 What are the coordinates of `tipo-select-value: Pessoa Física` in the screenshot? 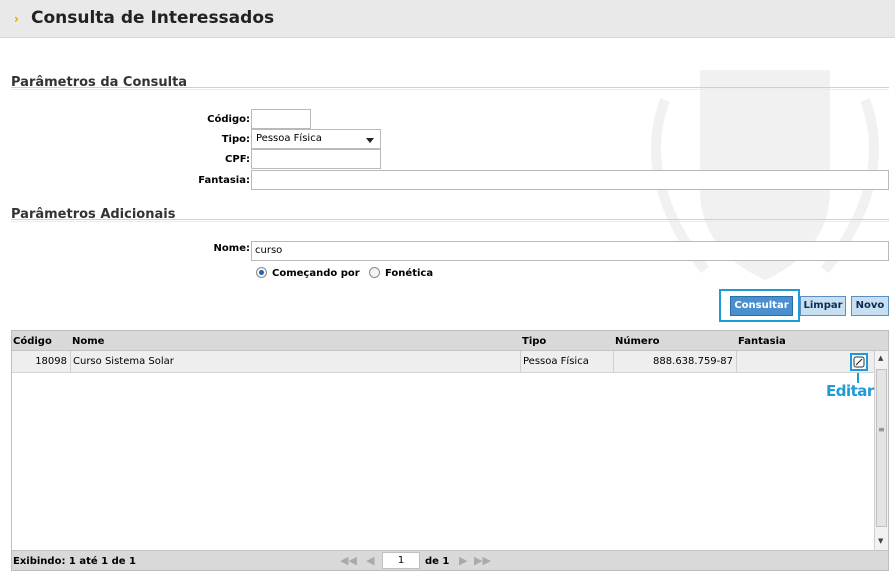 It's located at (289, 138).